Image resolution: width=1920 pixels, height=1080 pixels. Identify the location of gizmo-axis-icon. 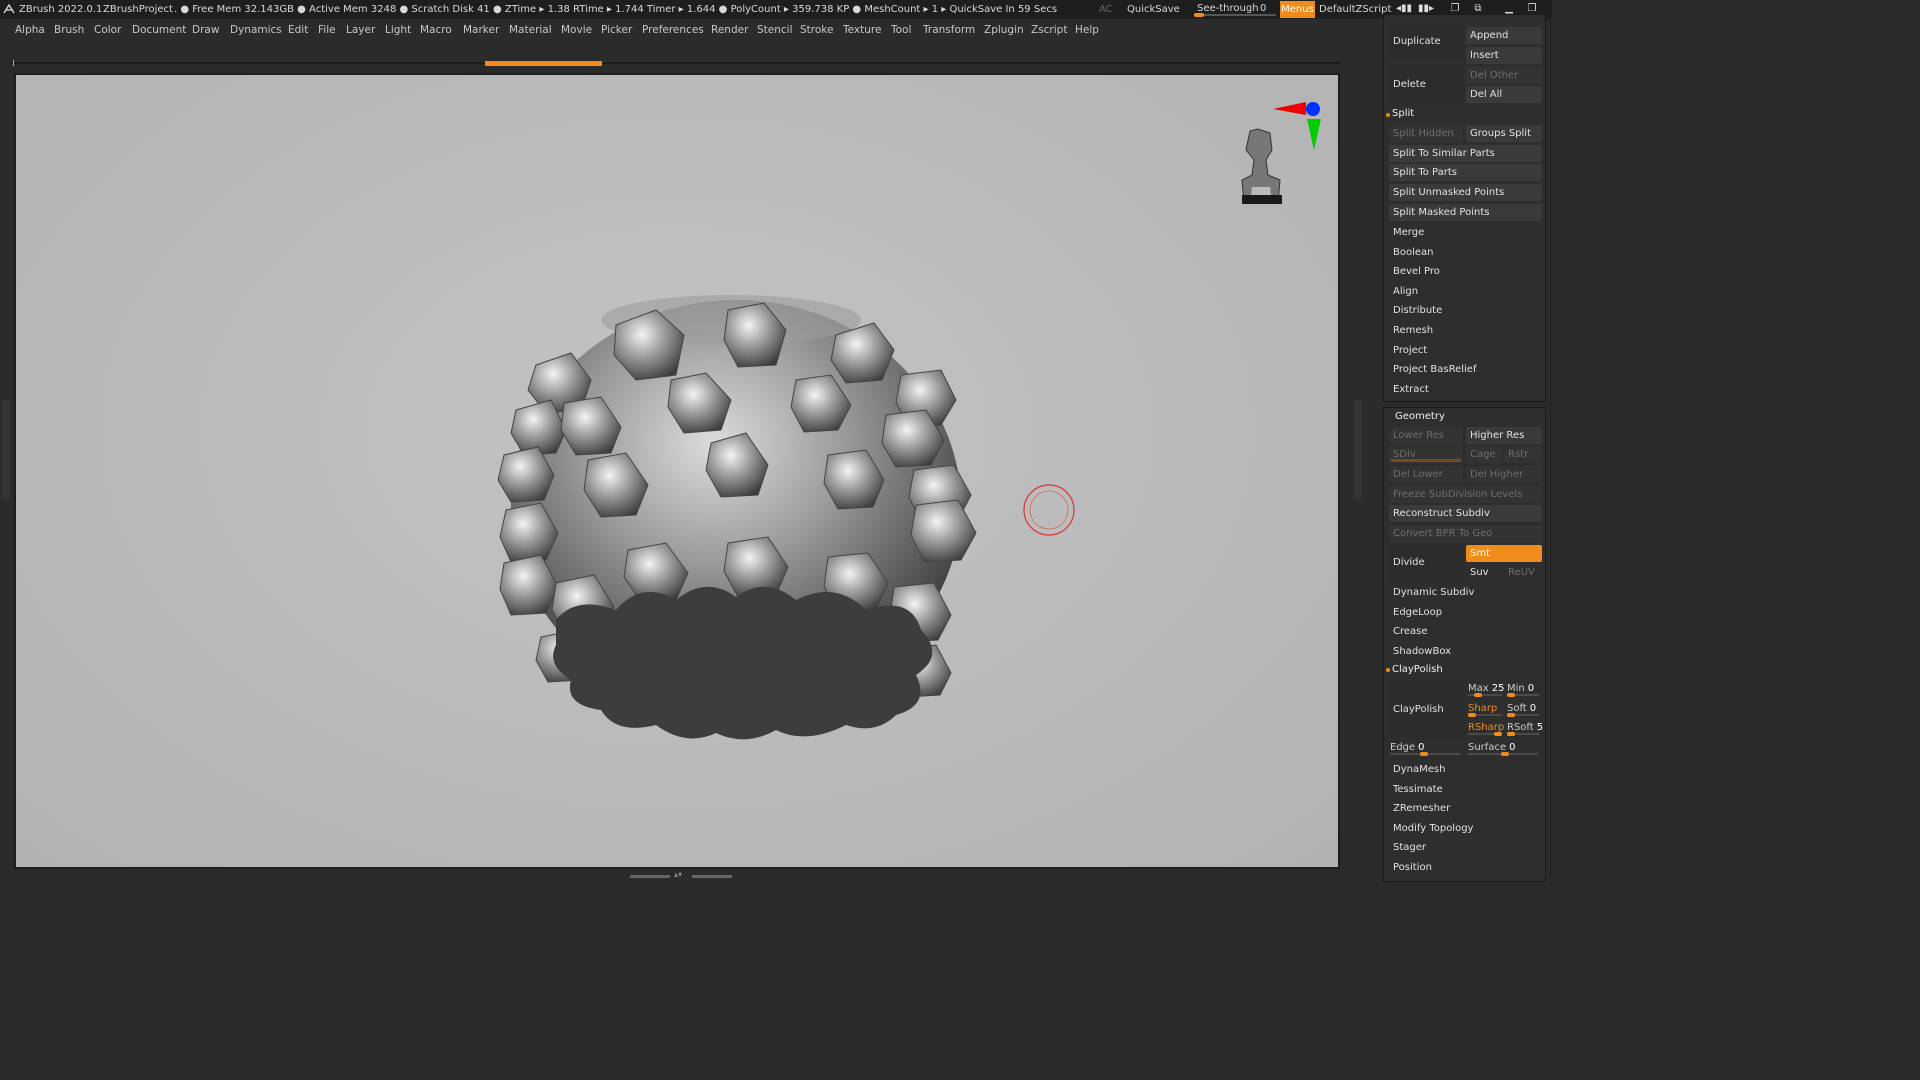
(1297, 126).